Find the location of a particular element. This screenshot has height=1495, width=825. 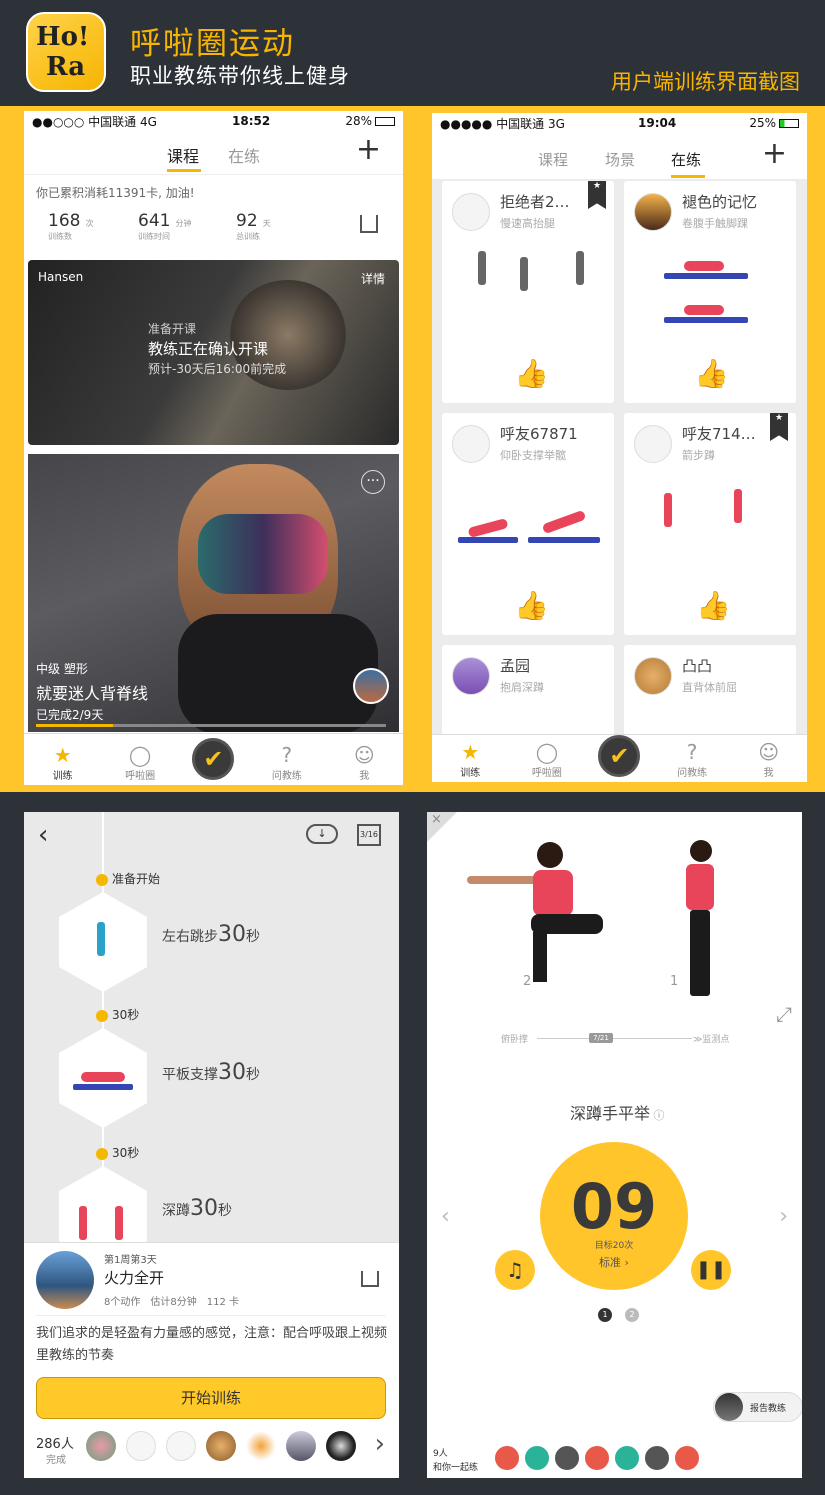

calorie-notice: 你已累积消耗11391卡, 加油! is located at coordinates (115, 192).